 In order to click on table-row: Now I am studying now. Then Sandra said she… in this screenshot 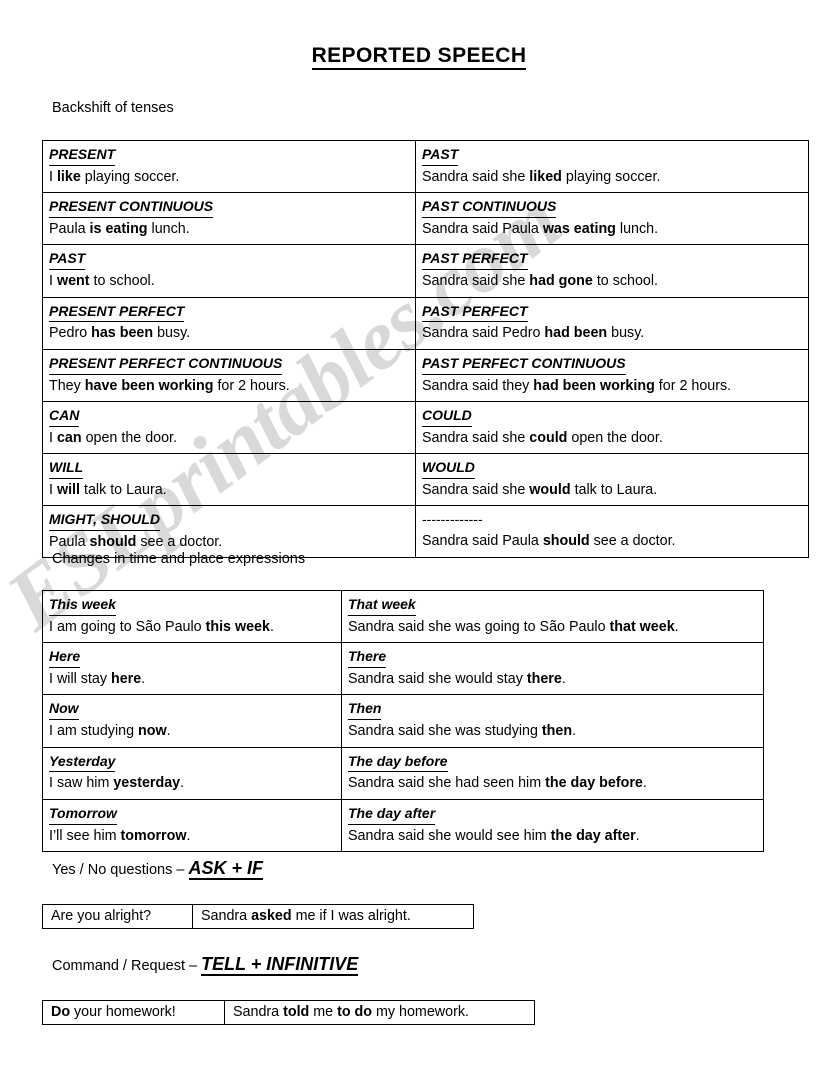, I will do `click(403, 721)`.